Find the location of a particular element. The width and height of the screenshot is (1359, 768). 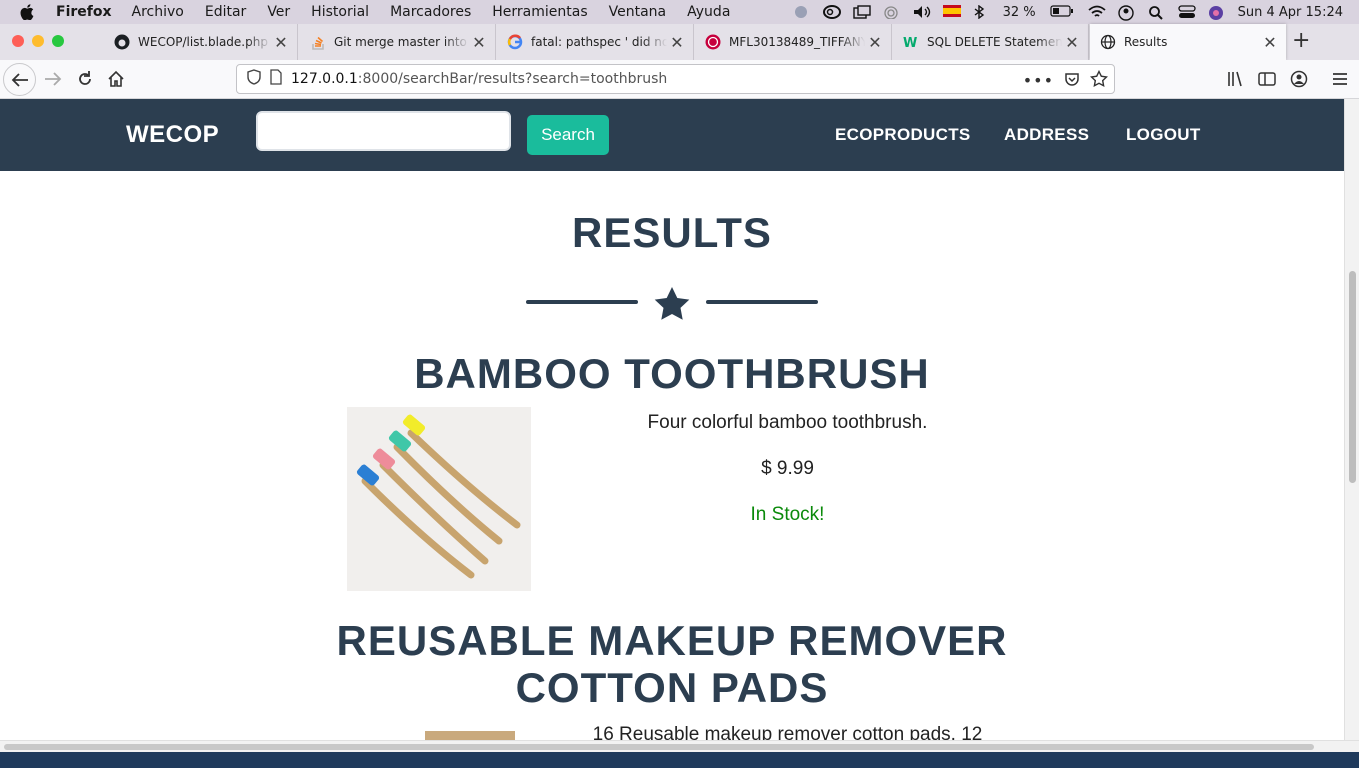

windows-icon is located at coordinates (861, 12).